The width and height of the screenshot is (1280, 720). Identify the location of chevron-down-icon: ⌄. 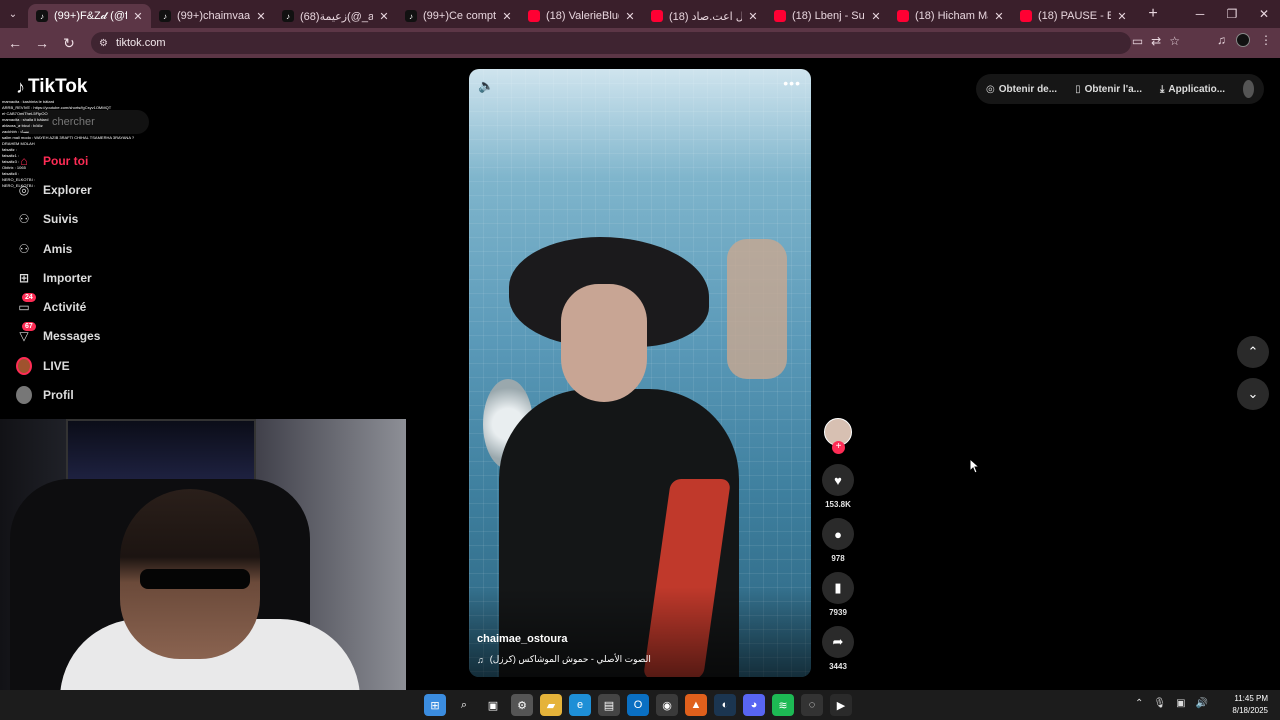
(1253, 393).